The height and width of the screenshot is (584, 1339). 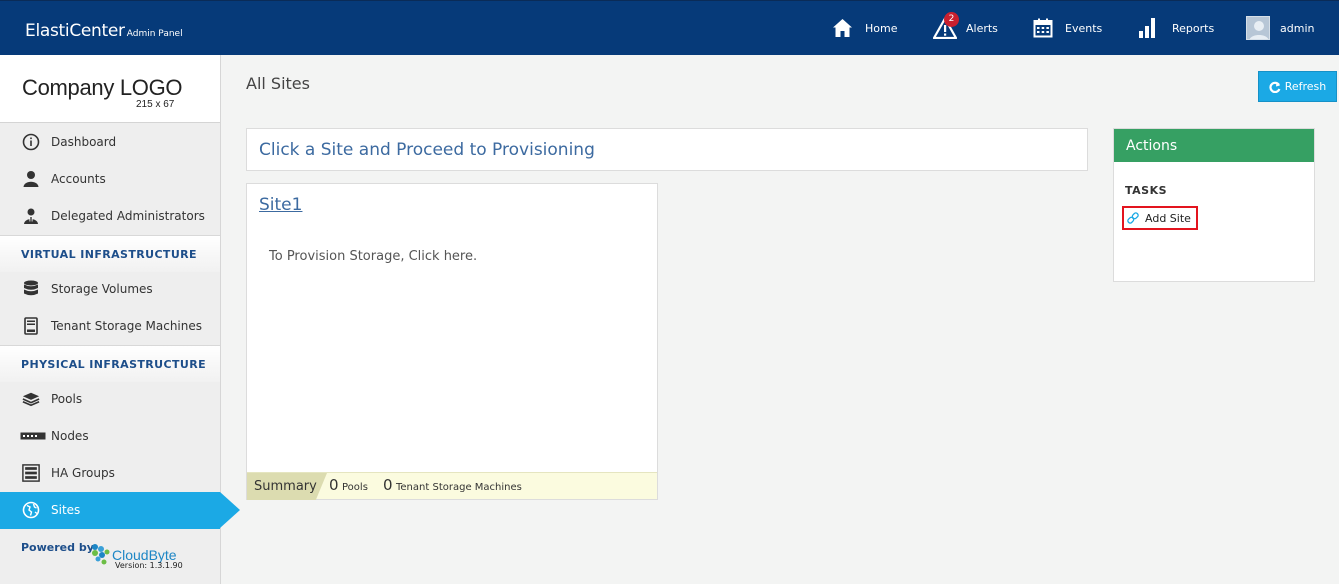 I want to click on summary-tag: Summary, so click(x=287, y=486).